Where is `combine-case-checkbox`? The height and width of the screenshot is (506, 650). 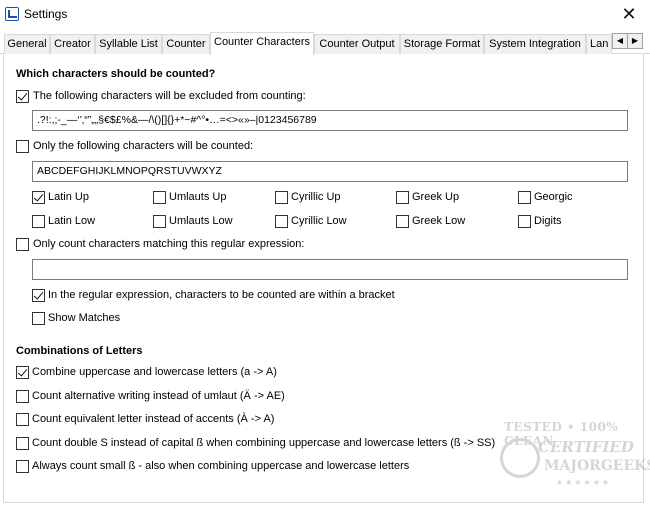 combine-case-checkbox is located at coordinates (22, 372).